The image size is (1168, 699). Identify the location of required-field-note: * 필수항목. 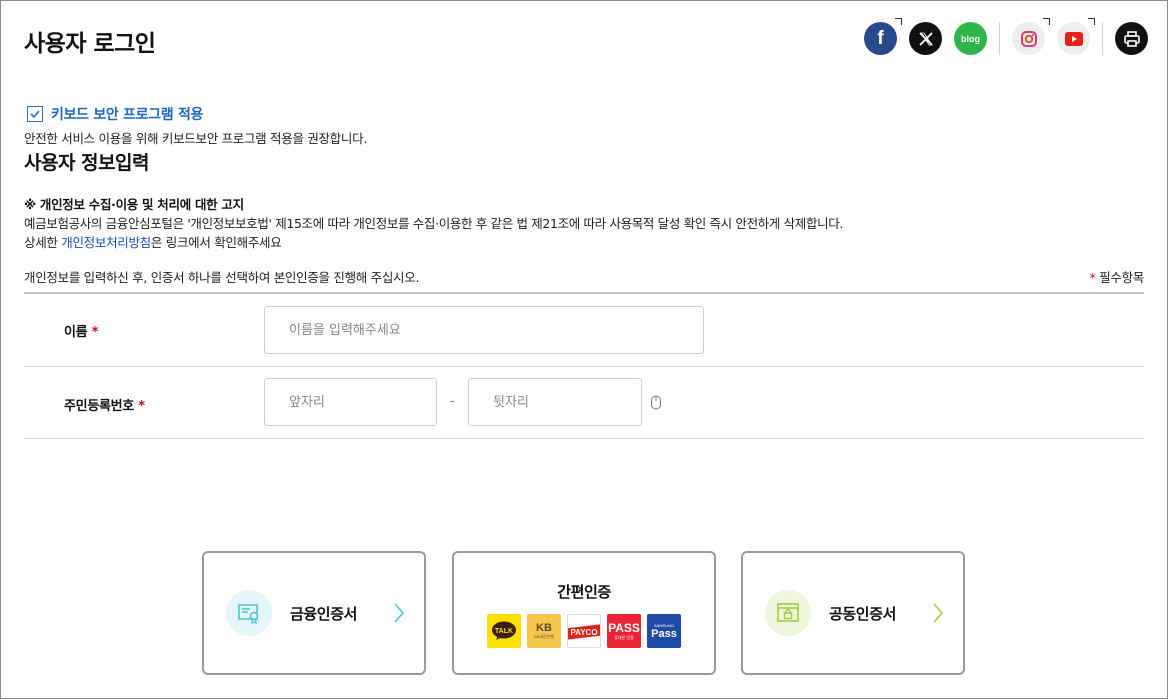
(1117, 276).